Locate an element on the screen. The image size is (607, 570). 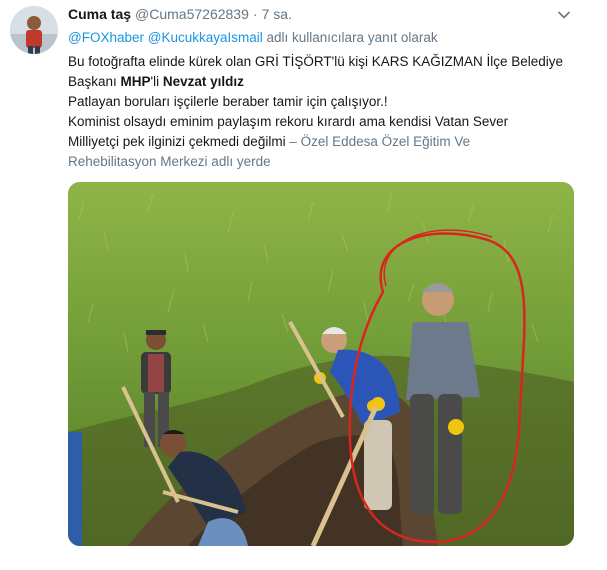
tweet-menu-button is located at coordinates (564, 15).